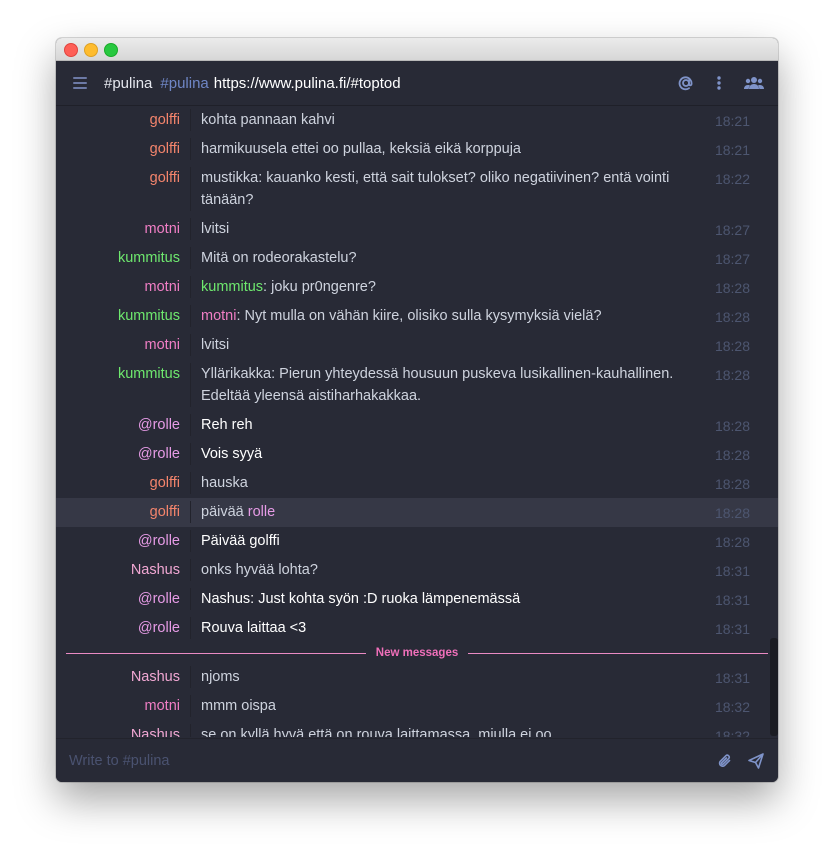 The image size is (834, 857). Describe the element at coordinates (307, 83) in the screenshot. I see `channel-topic: https://www.pulina.fi/#toptod` at that location.